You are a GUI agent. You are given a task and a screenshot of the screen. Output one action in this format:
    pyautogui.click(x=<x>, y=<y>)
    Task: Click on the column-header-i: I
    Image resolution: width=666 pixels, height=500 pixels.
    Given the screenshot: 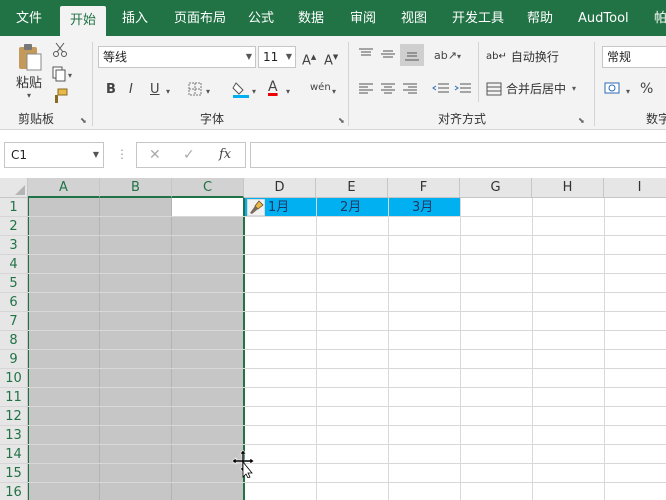 What is the action you would take?
    pyautogui.click(x=635, y=188)
    